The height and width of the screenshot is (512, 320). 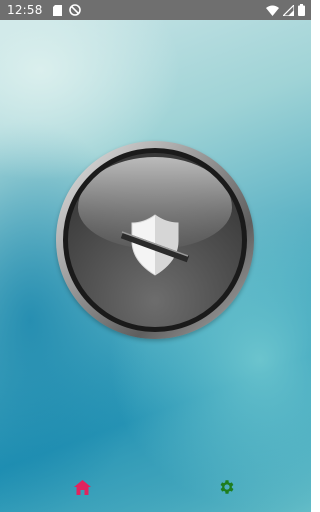 What do you see at coordinates (272, 10) in the screenshot?
I see `wifi-icon` at bounding box center [272, 10].